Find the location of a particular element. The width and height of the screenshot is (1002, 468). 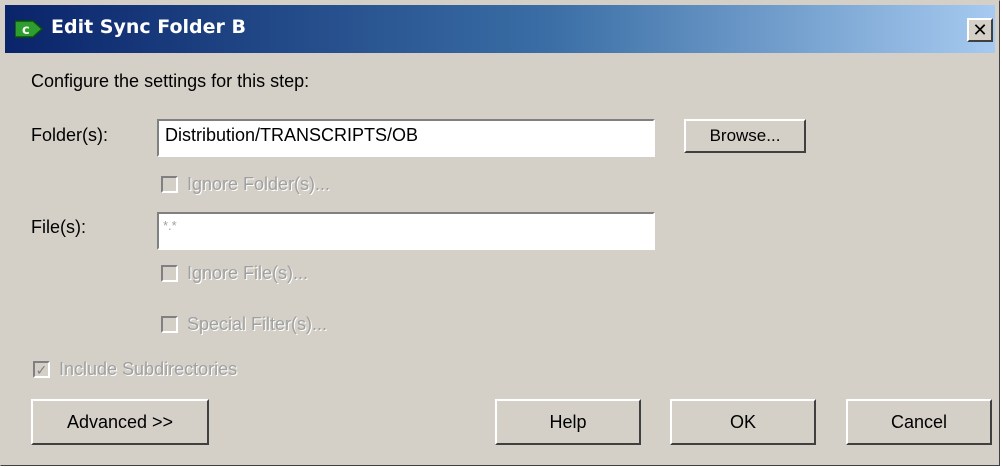

ok-button: OK is located at coordinates (743, 422).